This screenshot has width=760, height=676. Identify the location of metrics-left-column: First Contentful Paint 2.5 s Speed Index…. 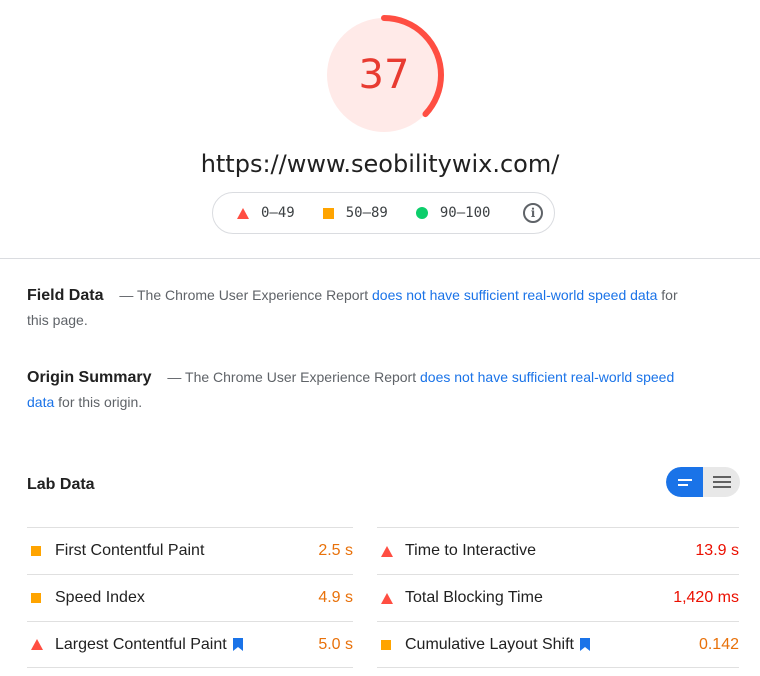
(190, 597).